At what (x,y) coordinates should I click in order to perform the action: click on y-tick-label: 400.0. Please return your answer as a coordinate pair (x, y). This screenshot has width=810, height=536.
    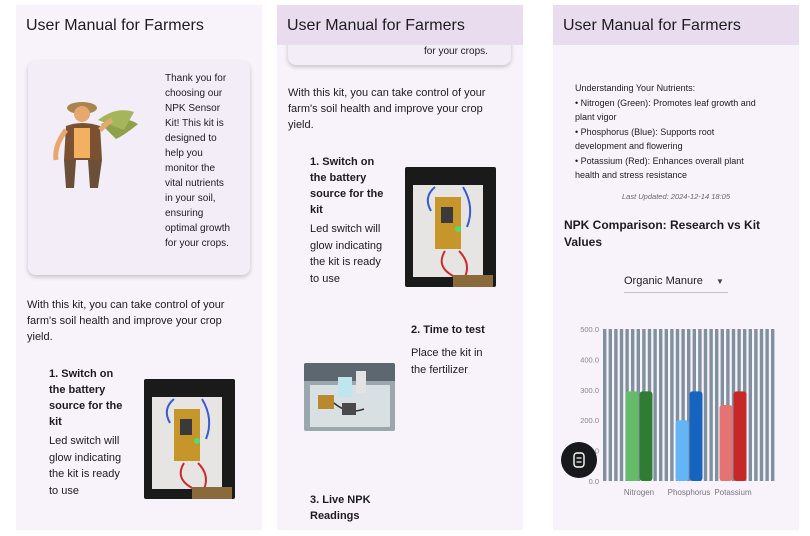
    Looking at the image, I should click on (589, 359).